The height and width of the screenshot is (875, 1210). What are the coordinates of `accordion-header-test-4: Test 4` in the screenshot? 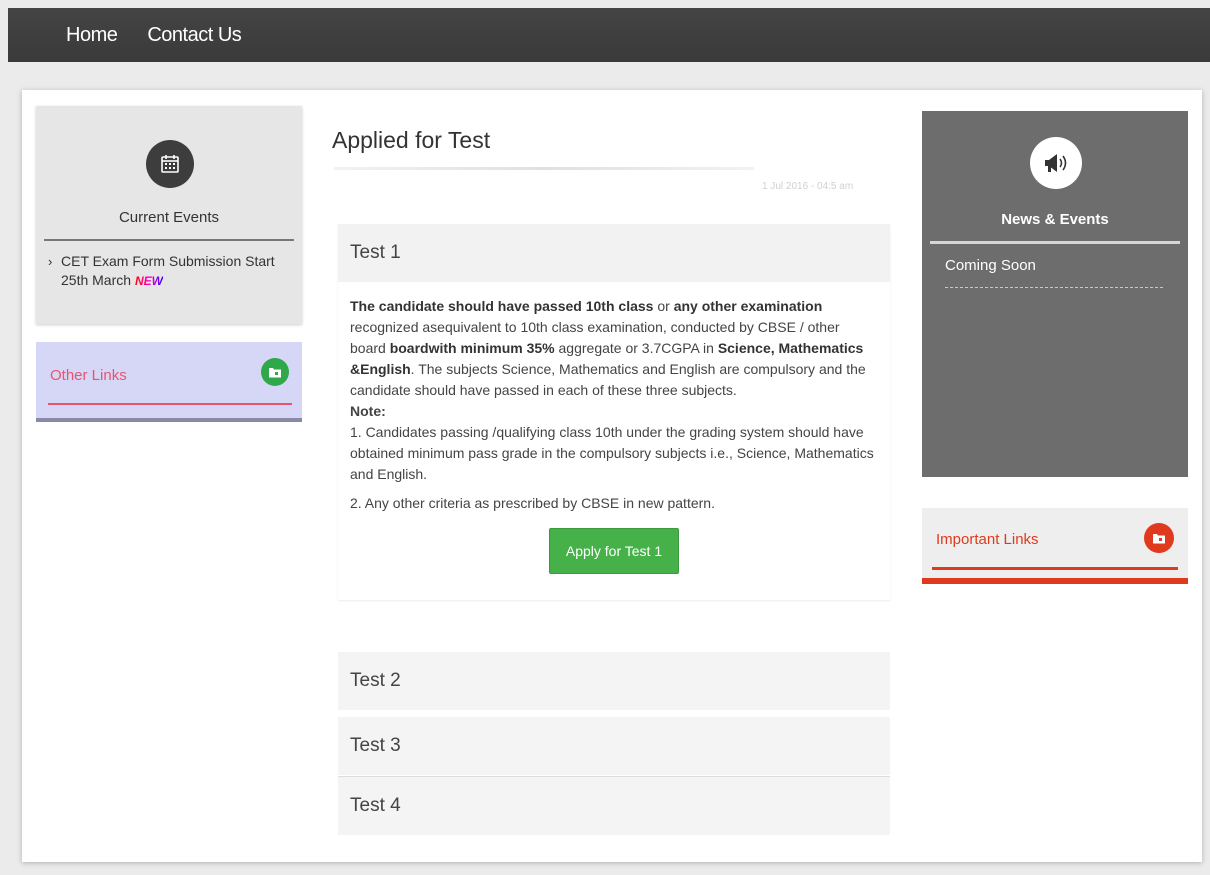 It's located at (614, 806).